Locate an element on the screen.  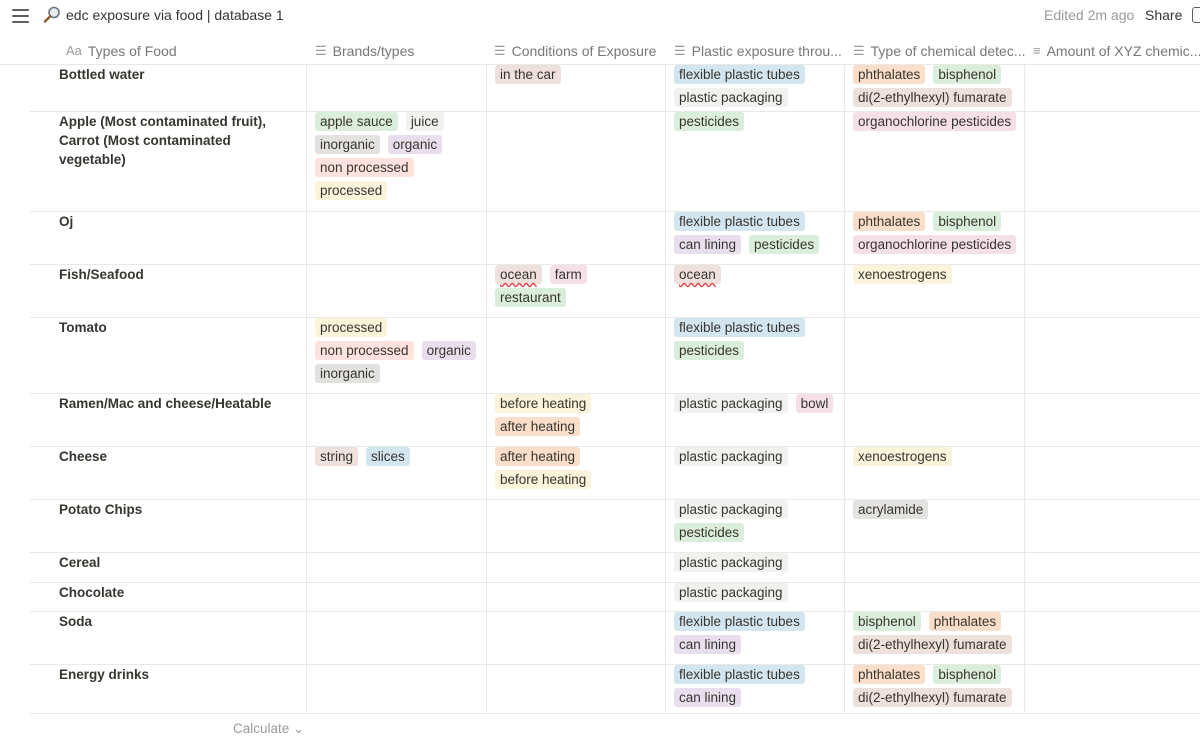
plastic-cell: flexible plastic tubes can lining is located at coordinates (755, 638).